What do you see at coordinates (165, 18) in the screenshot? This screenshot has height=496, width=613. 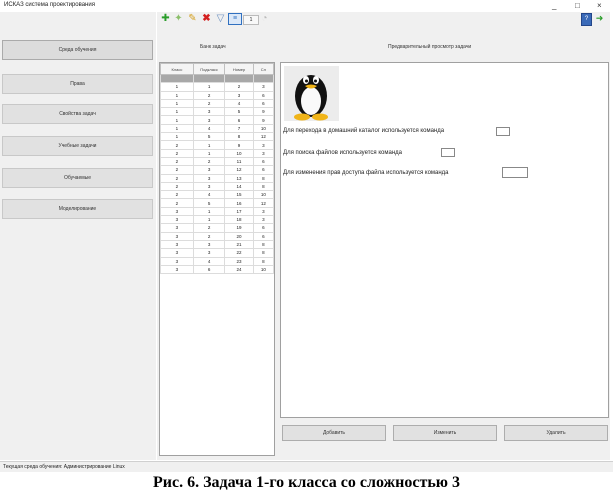 I see `add-green-icon: ✚` at bounding box center [165, 18].